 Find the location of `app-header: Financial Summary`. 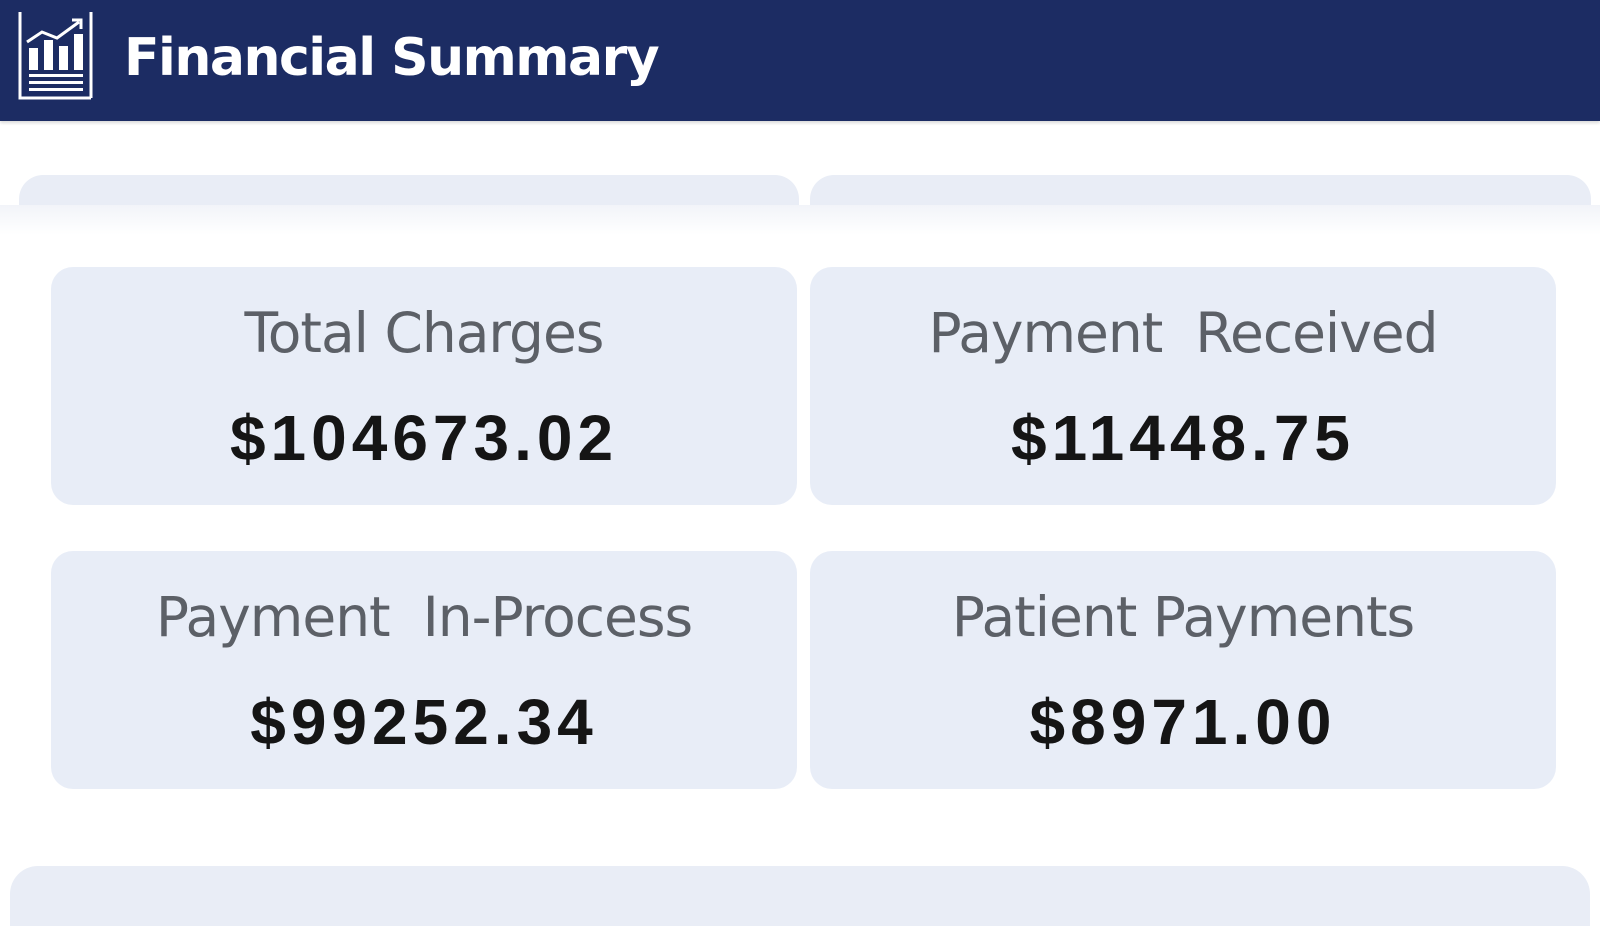

app-header: Financial Summary is located at coordinates (800, 60).